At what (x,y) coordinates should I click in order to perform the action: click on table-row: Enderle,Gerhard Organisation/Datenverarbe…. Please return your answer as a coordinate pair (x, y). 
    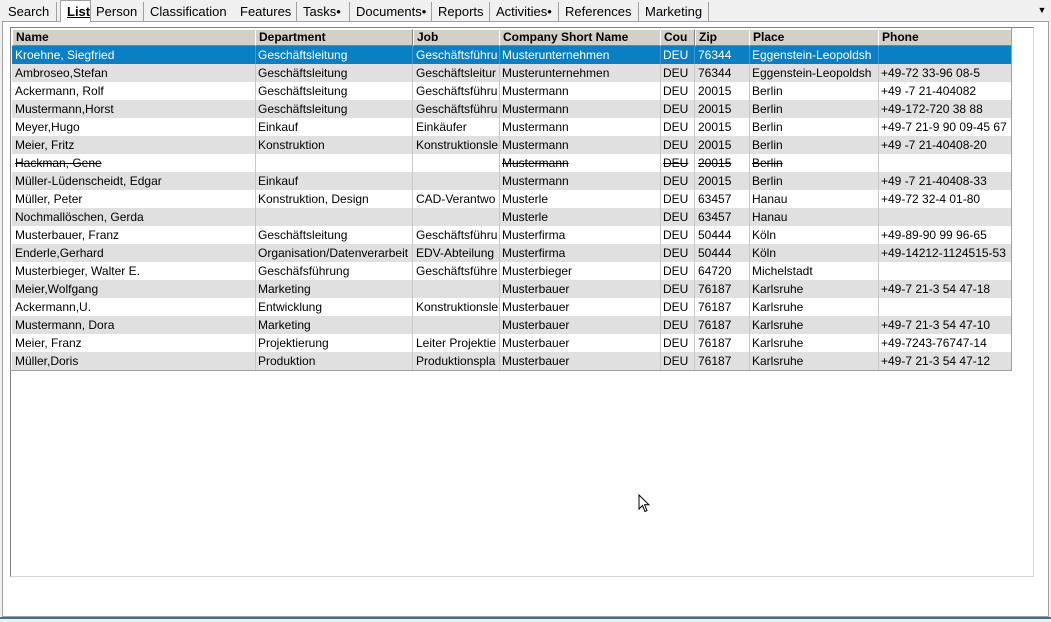
    Looking at the image, I should click on (512, 253).